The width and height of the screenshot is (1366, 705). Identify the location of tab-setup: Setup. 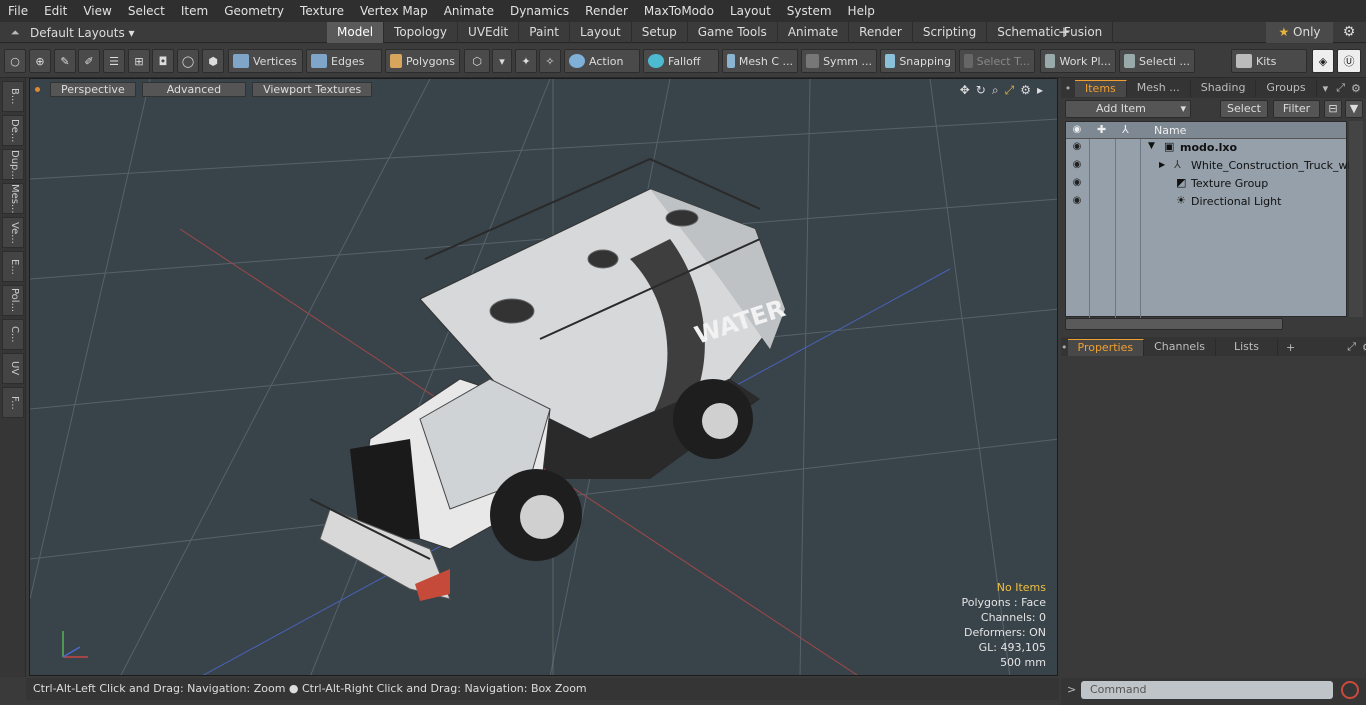
(660, 32).